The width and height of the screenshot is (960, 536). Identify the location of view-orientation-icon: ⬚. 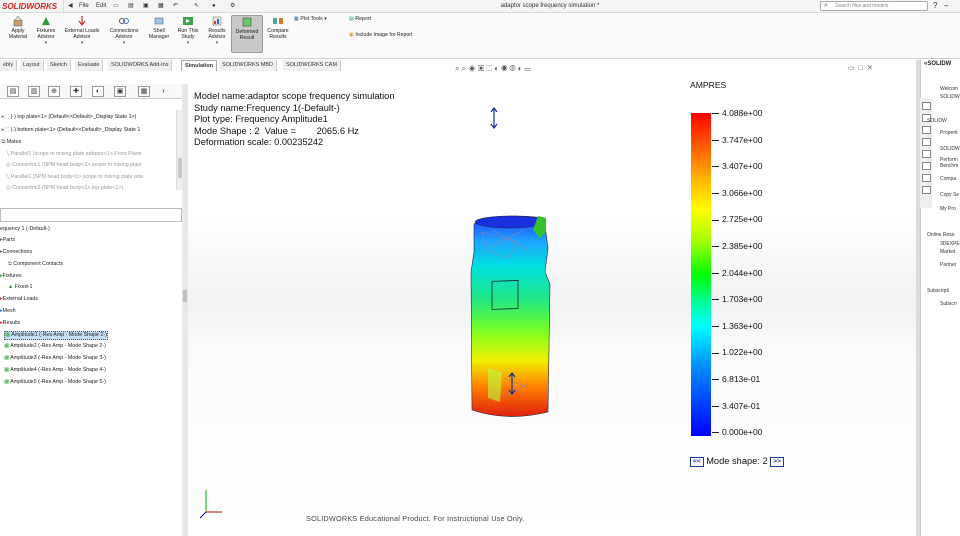
(490, 68).